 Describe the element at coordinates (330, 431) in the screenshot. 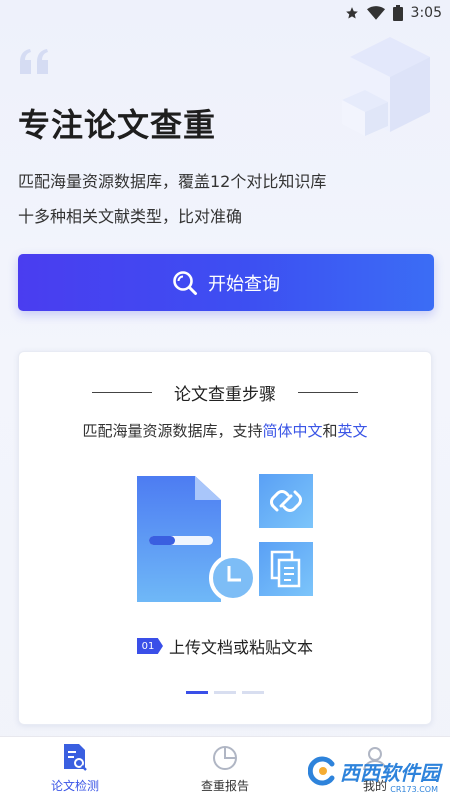

I see `desc-mid: 和` at that location.